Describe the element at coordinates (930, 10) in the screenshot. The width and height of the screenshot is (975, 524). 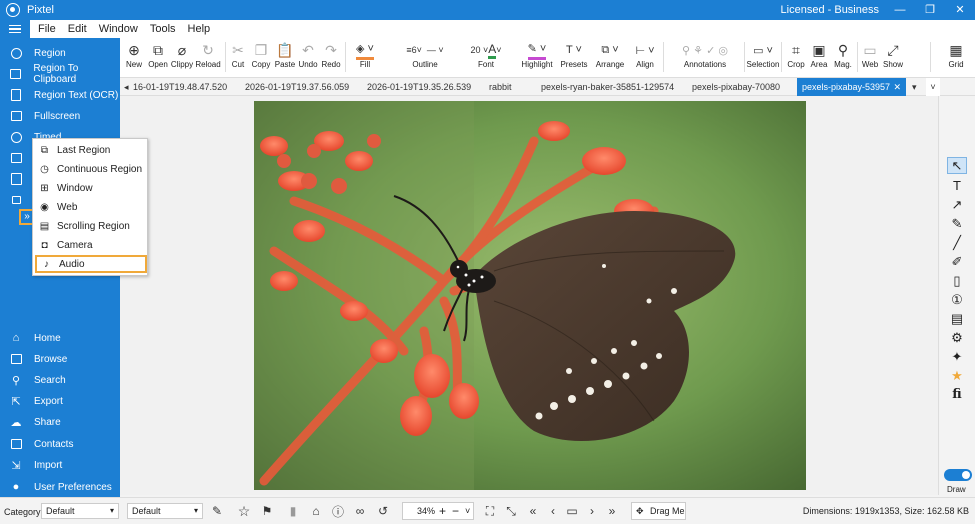
I see `restore-button: ❐` at that location.